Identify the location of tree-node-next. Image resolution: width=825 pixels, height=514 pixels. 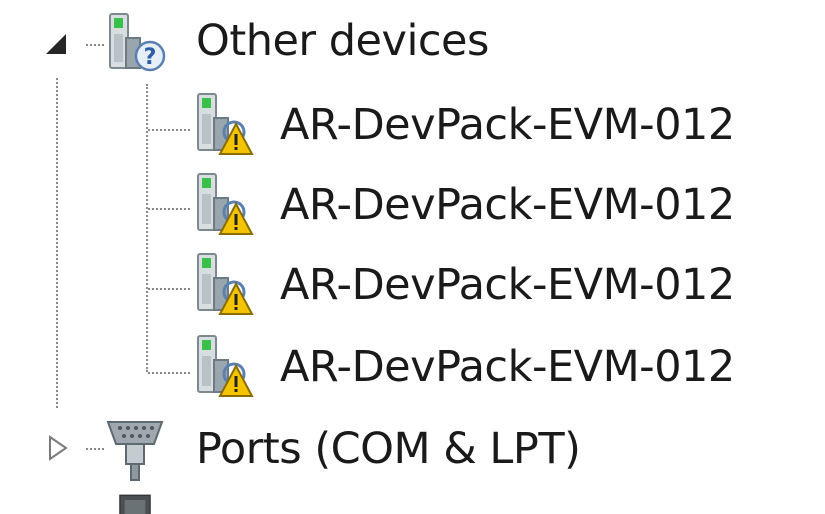
(150, 504).